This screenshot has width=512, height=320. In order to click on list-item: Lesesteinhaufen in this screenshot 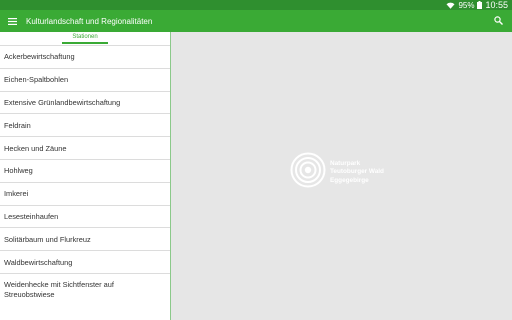, I will do `click(85, 216)`.